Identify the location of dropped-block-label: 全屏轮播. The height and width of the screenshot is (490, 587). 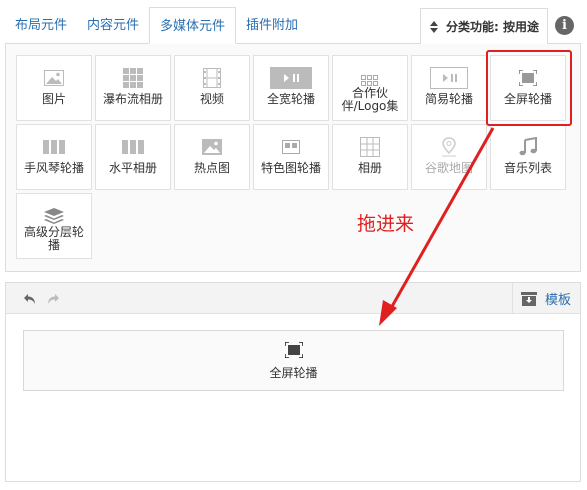
(293, 373).